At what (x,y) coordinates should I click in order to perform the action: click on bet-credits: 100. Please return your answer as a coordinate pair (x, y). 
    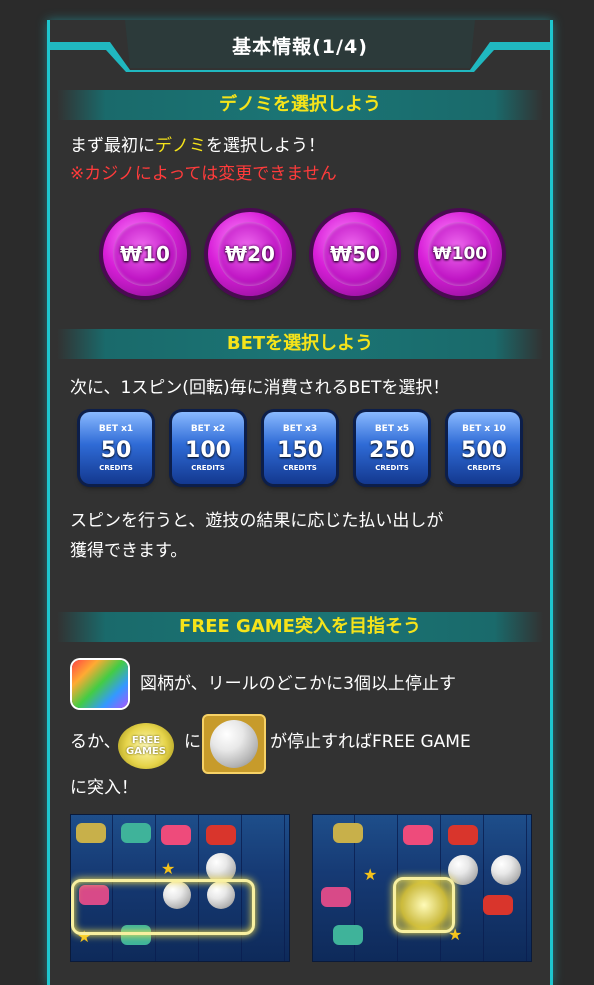
    Looking at the image, I should click on (208, 450).